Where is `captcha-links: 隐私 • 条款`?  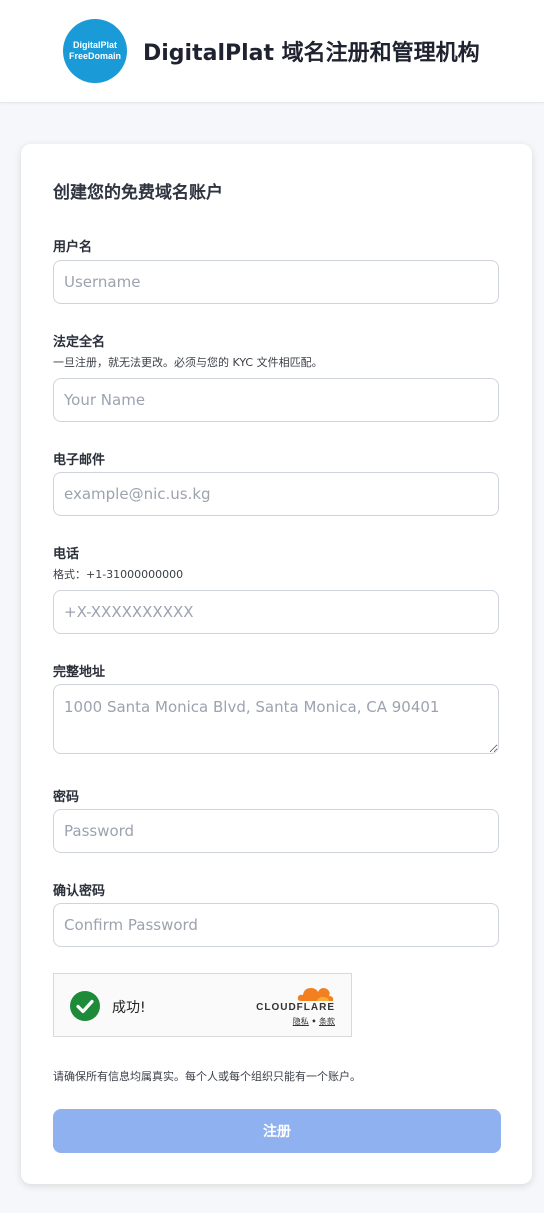
captcha-links: 隐私 • 条款 is located at coordinates (314, 1021).